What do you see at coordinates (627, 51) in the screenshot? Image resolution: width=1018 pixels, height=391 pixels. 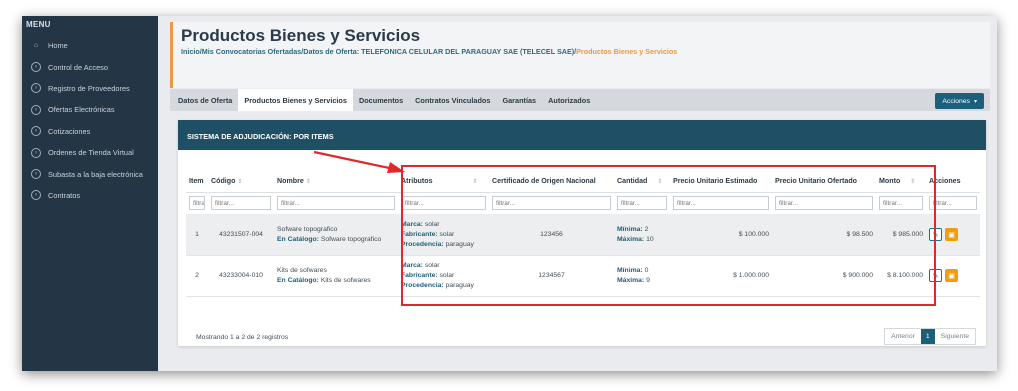 I see `breadcrumb-current: Productos Bienes y Servicios` at bounding box center [627, 51].